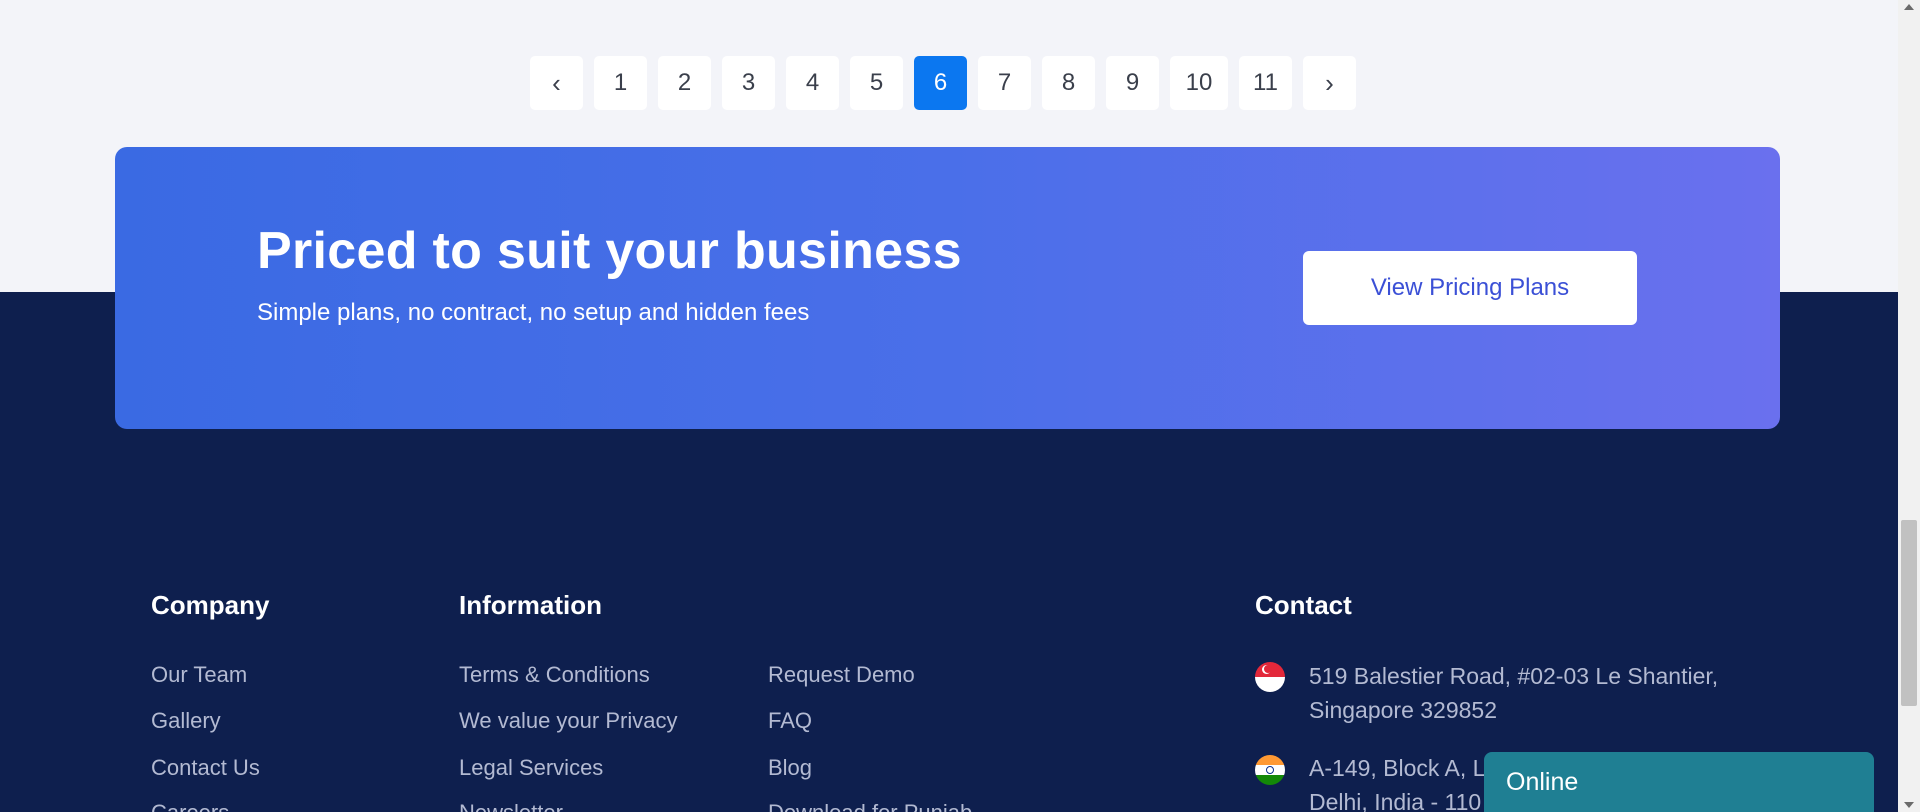 The image size is (1920, 812). I want to click on page-scrollbar, so click(1909, 406).